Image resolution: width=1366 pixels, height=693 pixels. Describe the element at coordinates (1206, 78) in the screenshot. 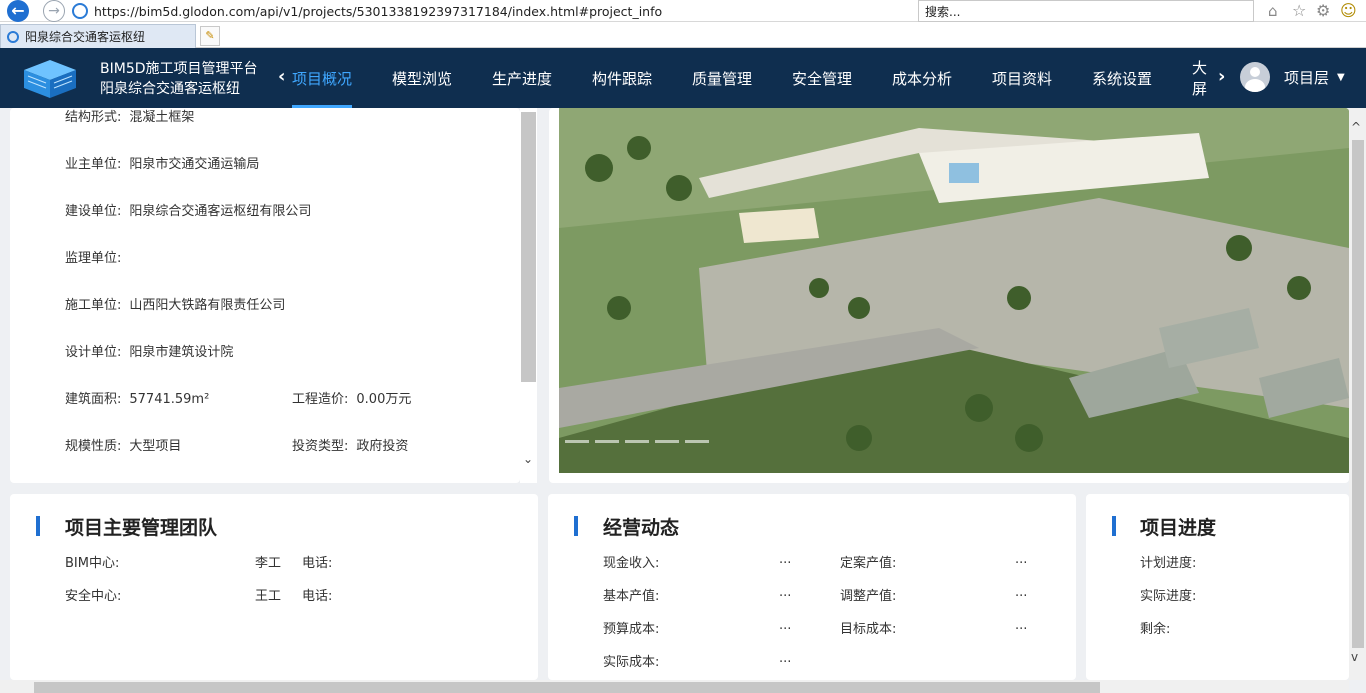

I see `menu-item-bigscreen: 大屏` at that location.